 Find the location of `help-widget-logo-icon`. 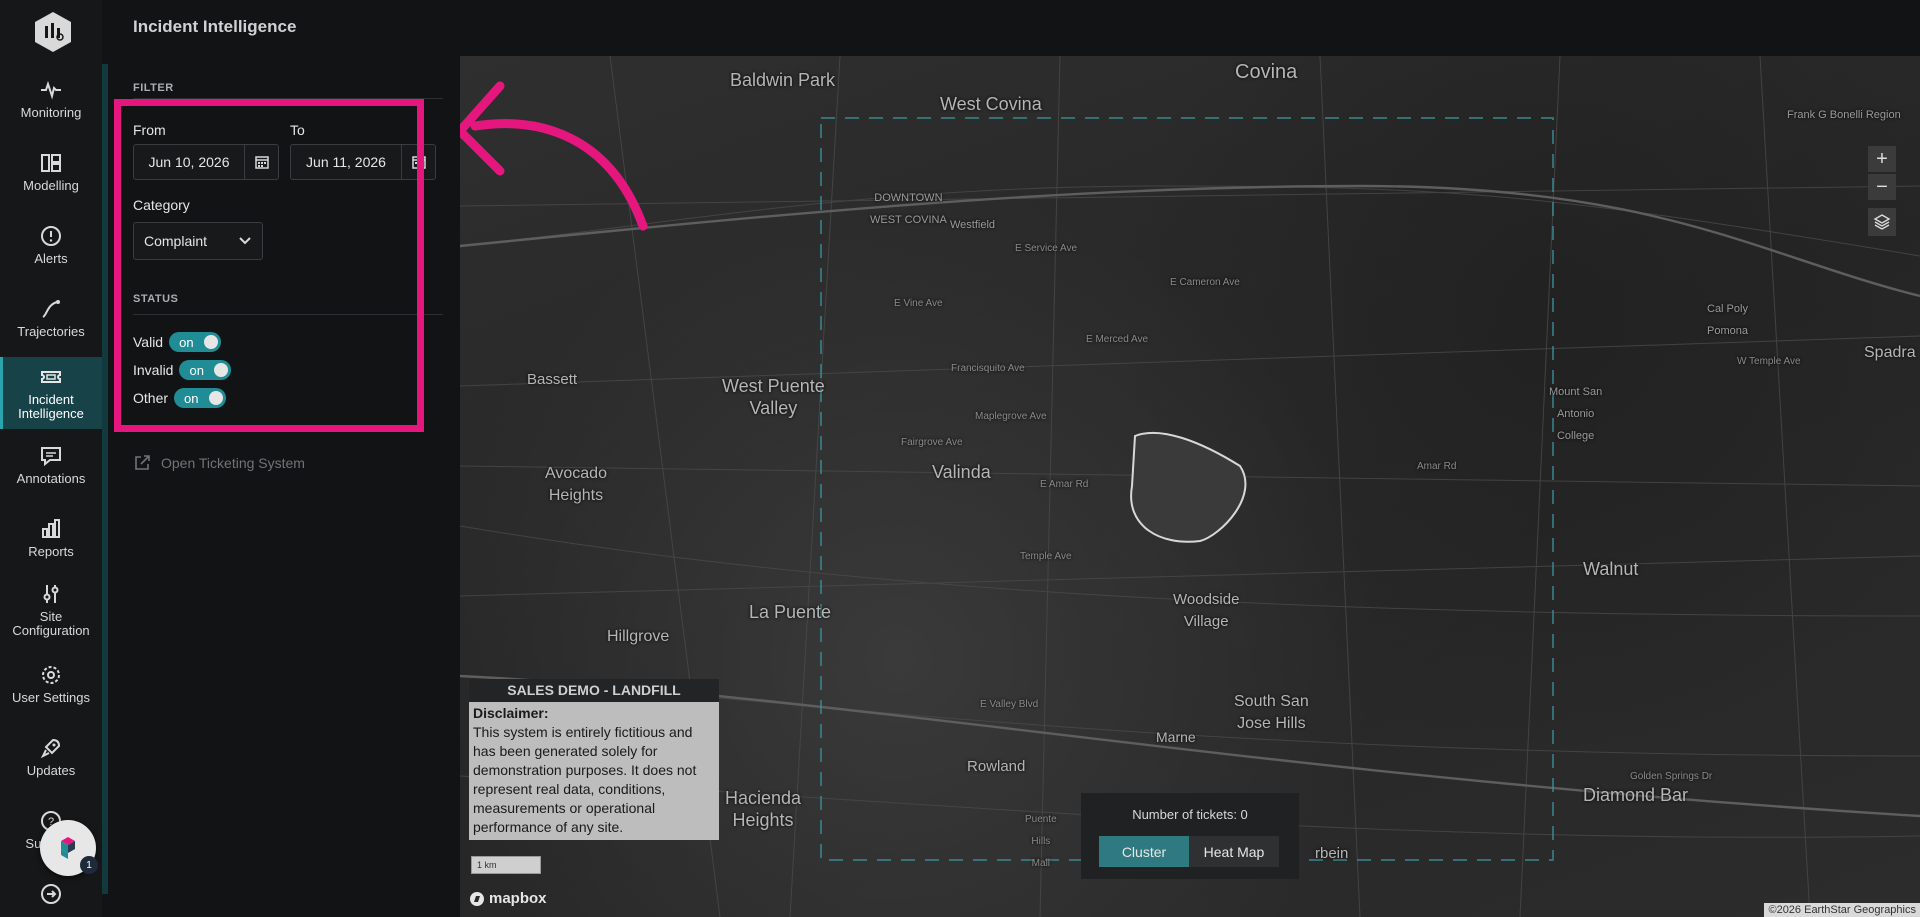

help-widget-logo-icon is located at coordinates (68, 848).